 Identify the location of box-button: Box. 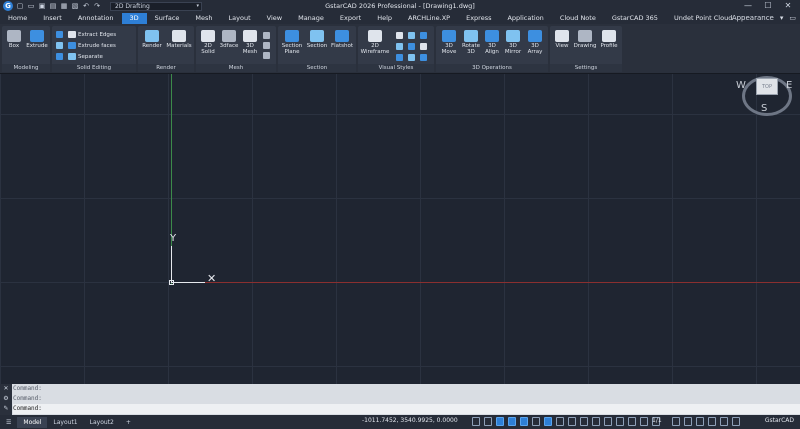
(14, 39).